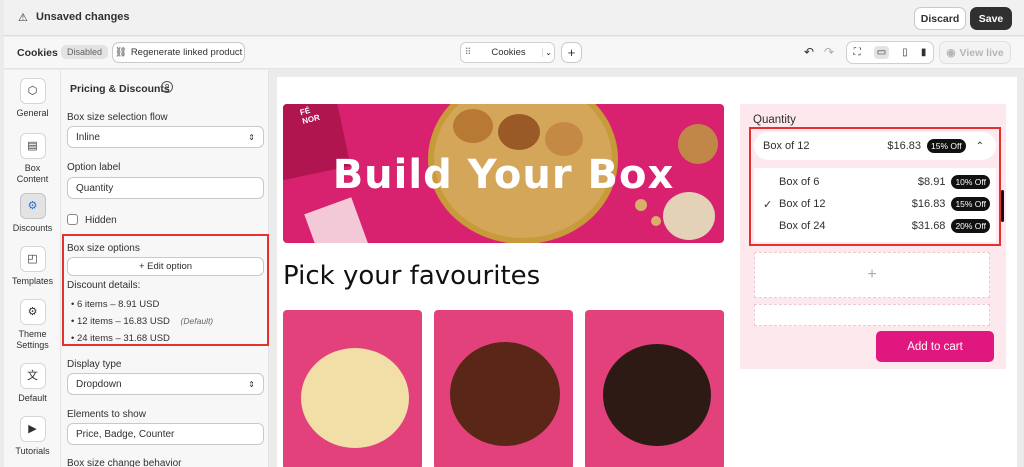  Describe the element at coordinates (32, 451) in the screenshot. I see `rail-label: Tutorials` at that location.